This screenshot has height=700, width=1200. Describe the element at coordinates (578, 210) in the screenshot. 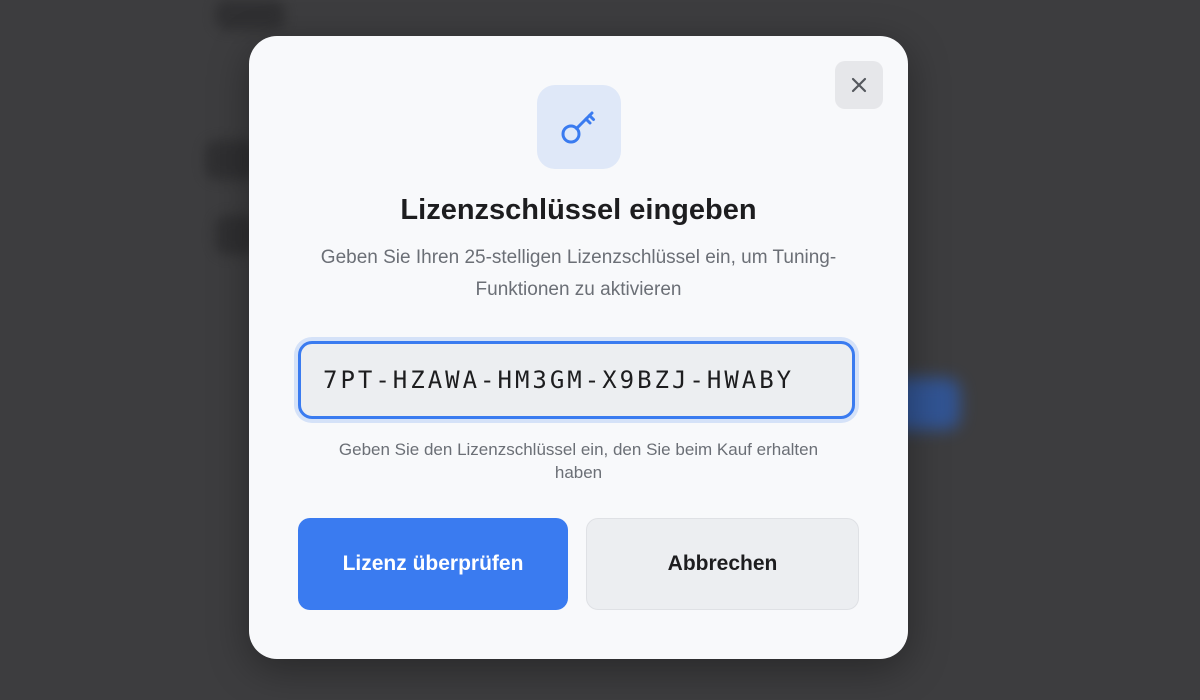

I see `dialog-title: Lizenzschlüssel eingeben` at that location.